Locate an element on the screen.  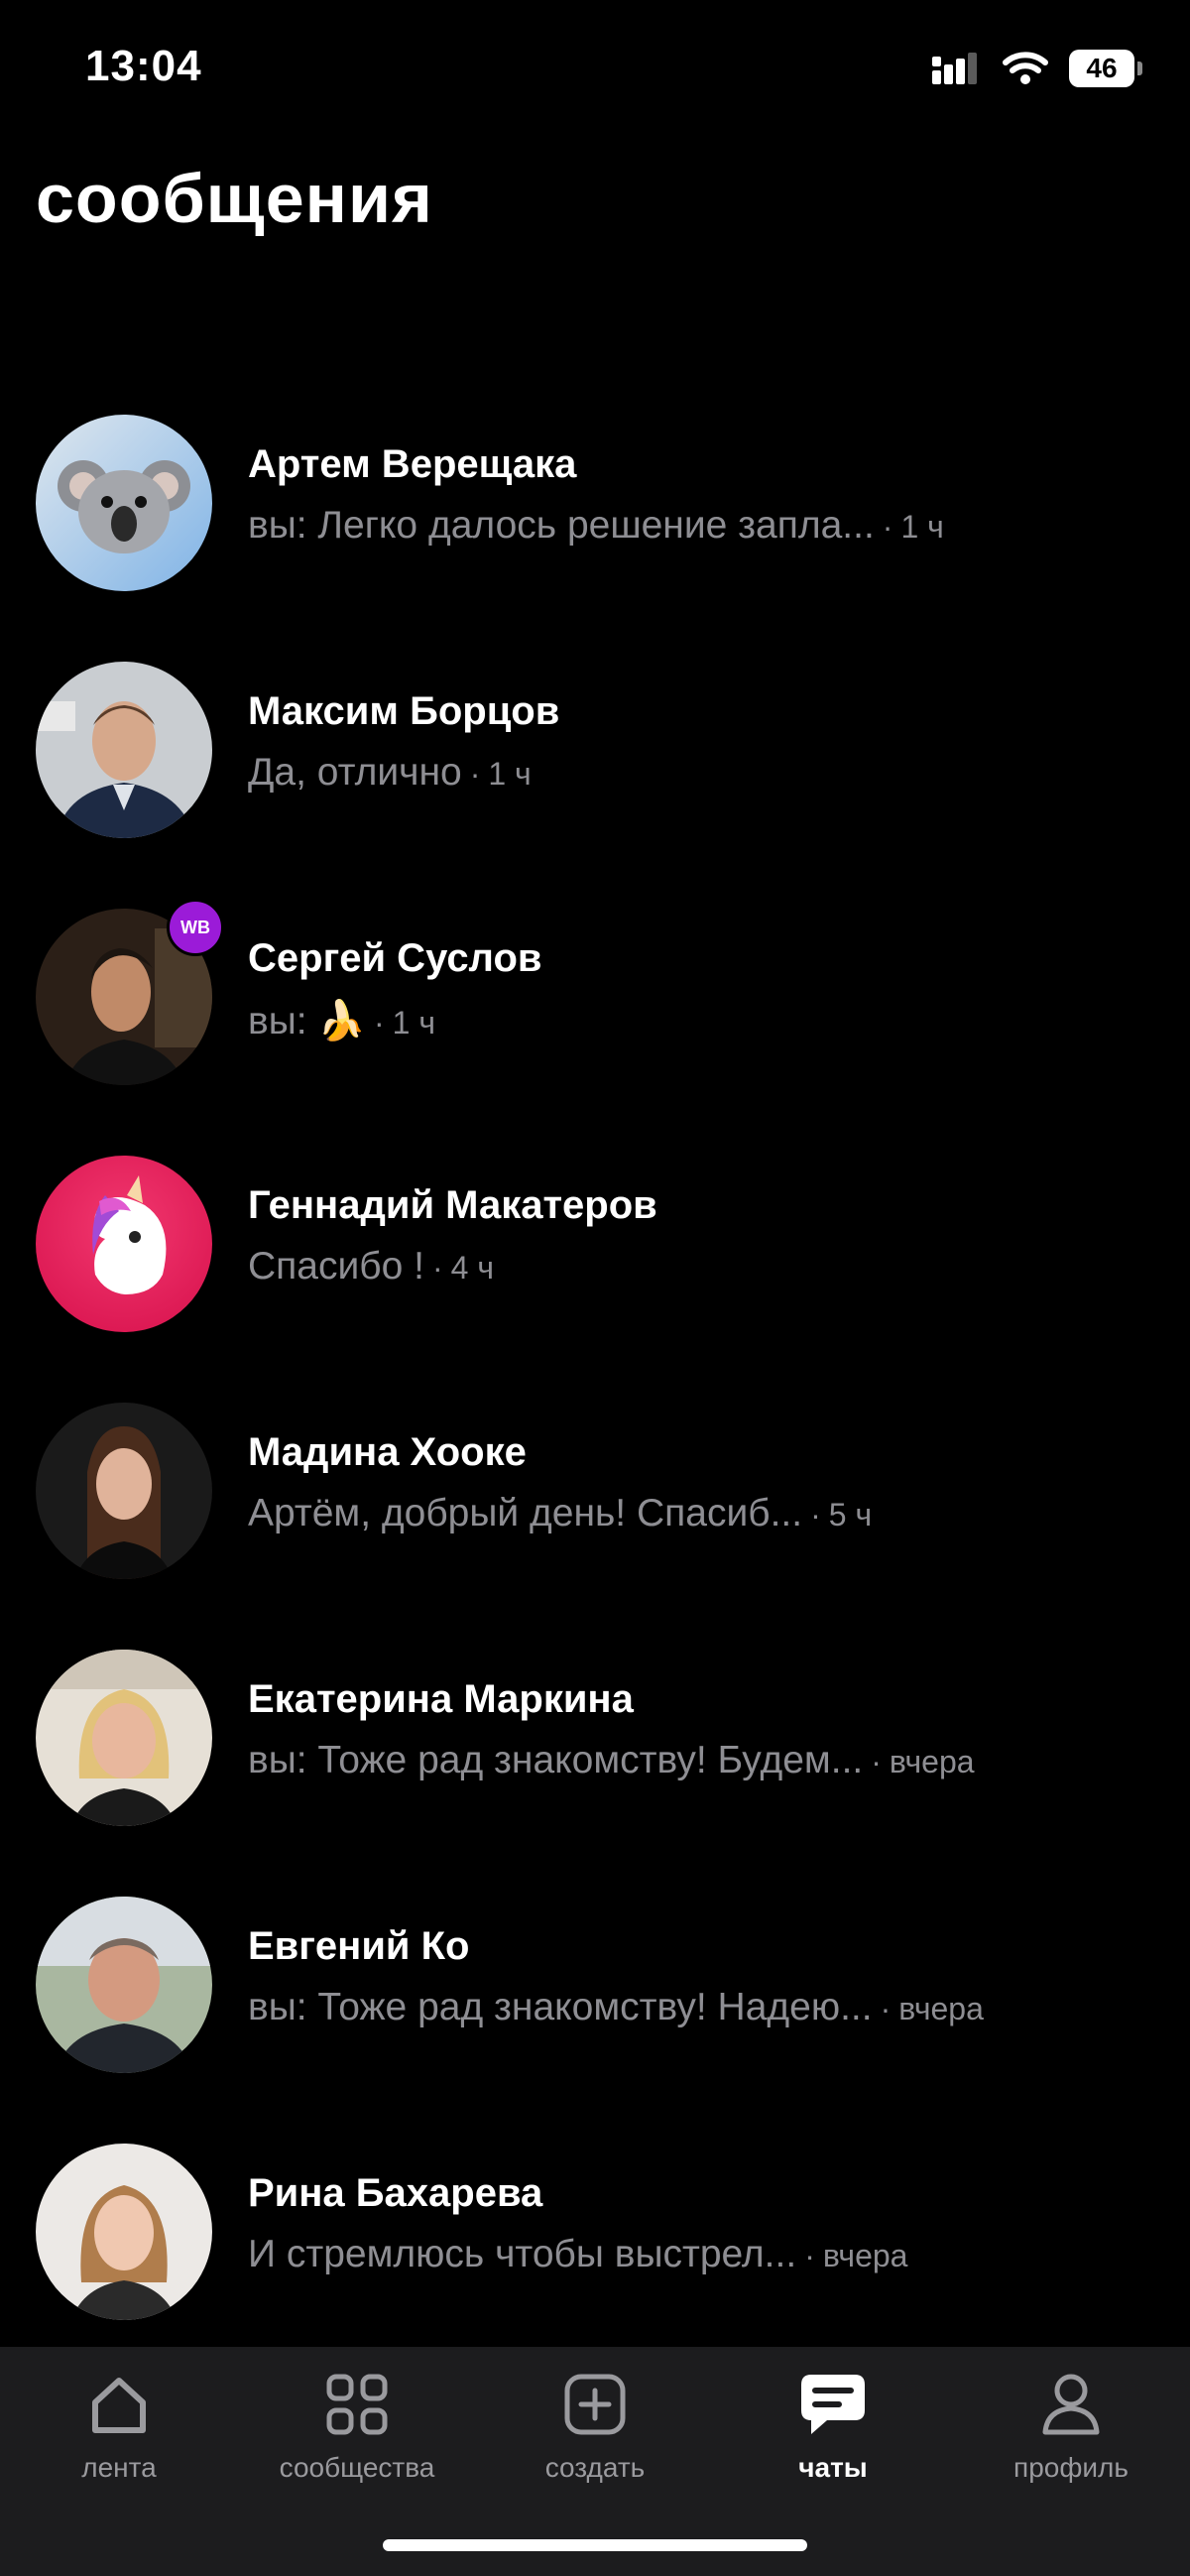
chat-preview: вы: 🍌 · 1 ч is located at coordinates (341, 1021).